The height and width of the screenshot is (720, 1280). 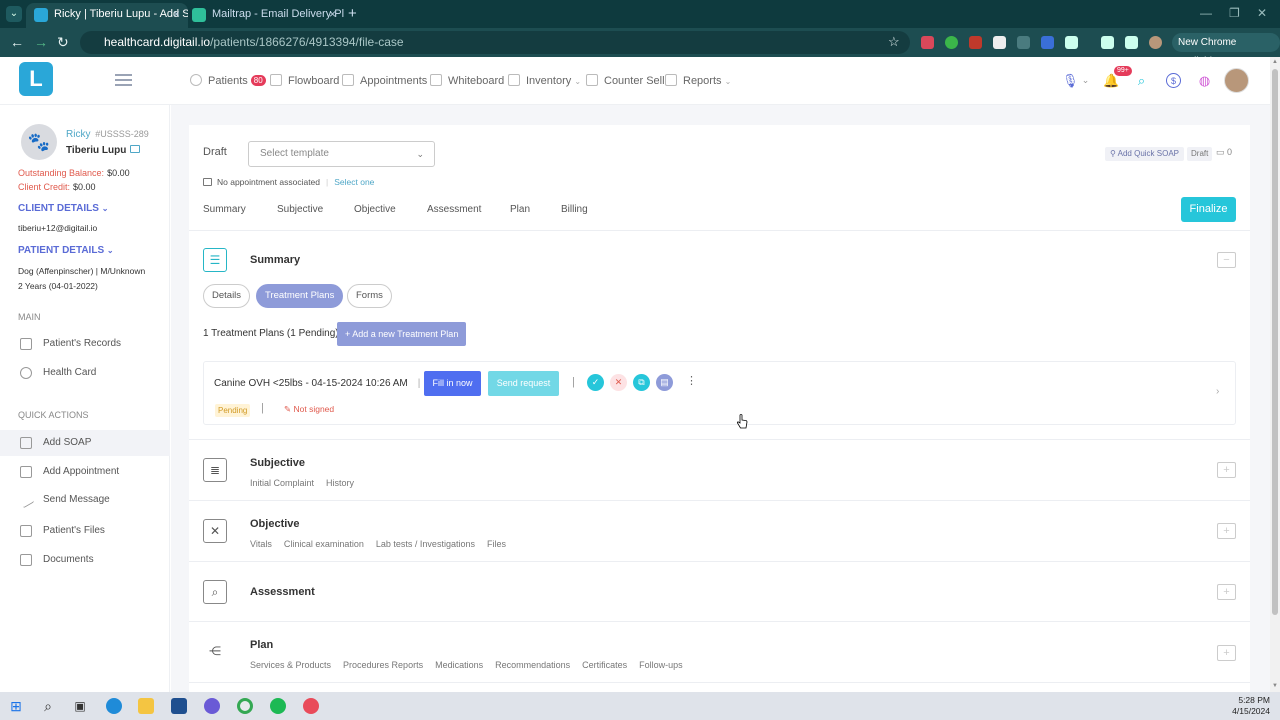 What do you see at coordinates (1071, 42) in the screenshot?
I see `extensions-puzzle-icon` at bounding box center [1071, 42].